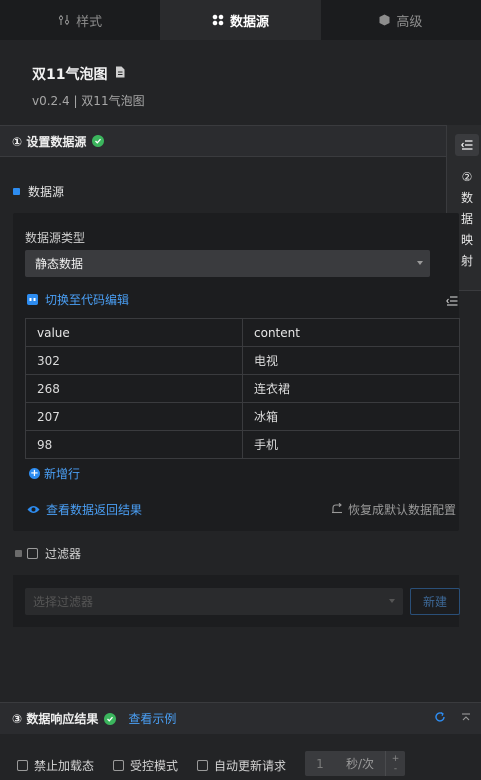 The width and height of the screenshot is (481, 780). I want to click on plus-circle-icon: +, so click(34, 473).